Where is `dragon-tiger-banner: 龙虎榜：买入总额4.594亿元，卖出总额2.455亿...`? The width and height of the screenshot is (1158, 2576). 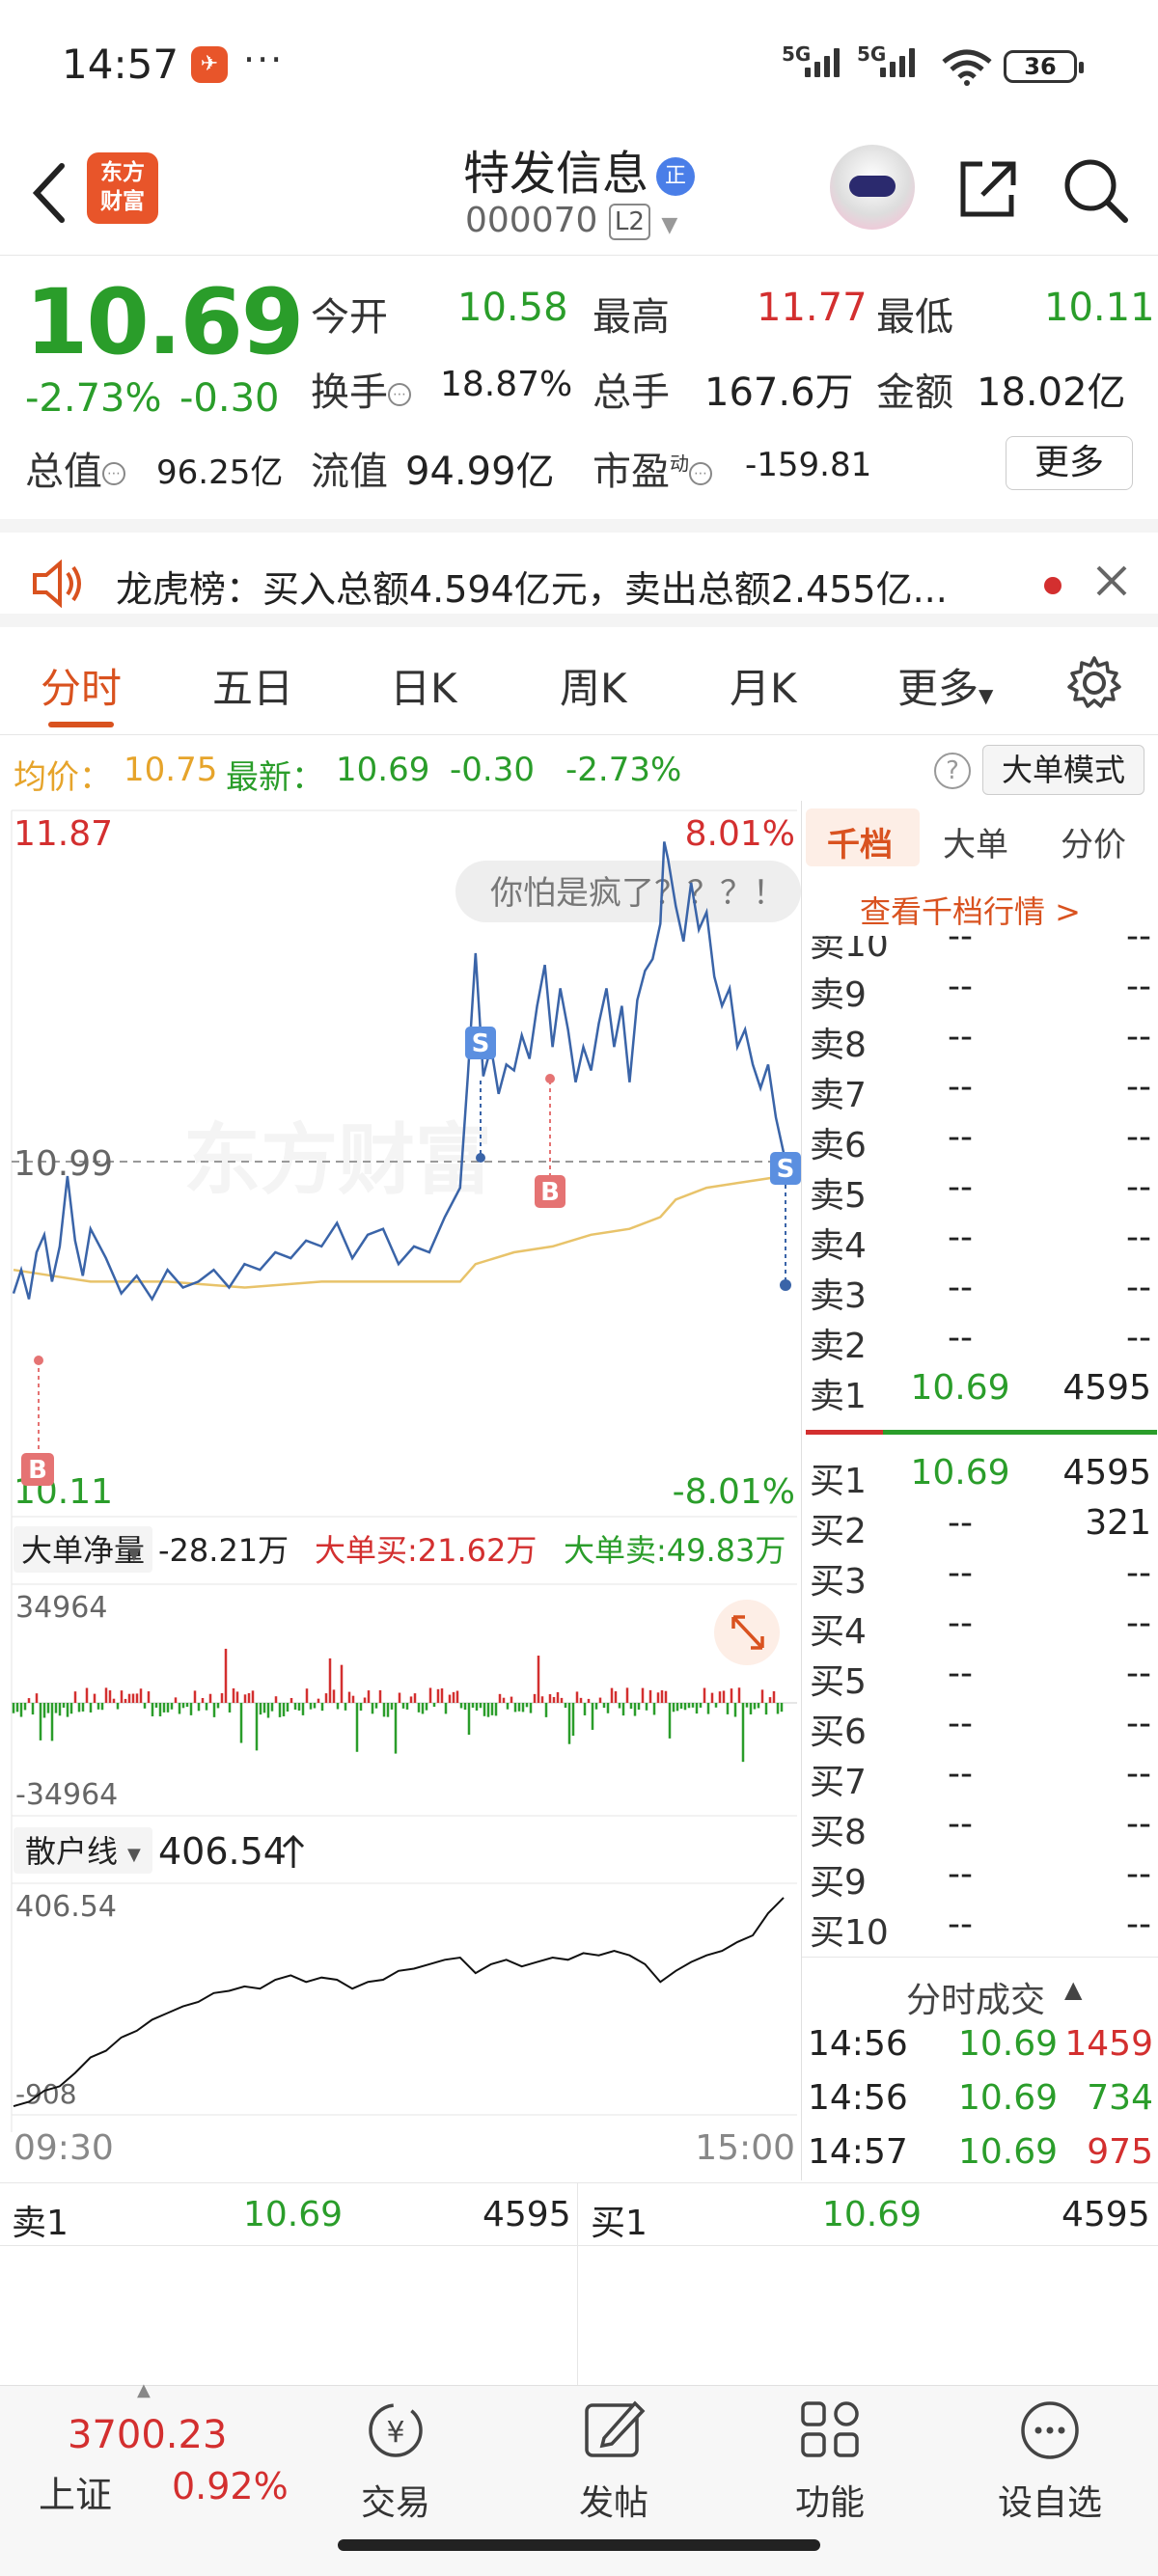
dragon-tiger-banner: 龙虎榜：买入总额4.594亿元，卖出总额2.455亿... is located at coordinates (579, 573).